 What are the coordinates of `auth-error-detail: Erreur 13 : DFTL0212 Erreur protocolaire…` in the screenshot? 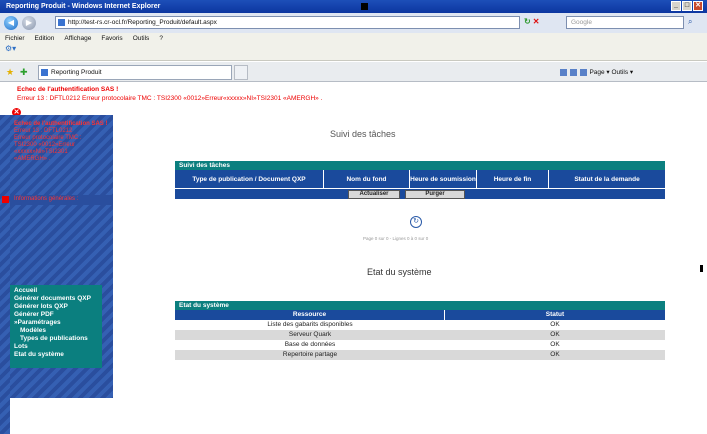 It's located at (170, 98).